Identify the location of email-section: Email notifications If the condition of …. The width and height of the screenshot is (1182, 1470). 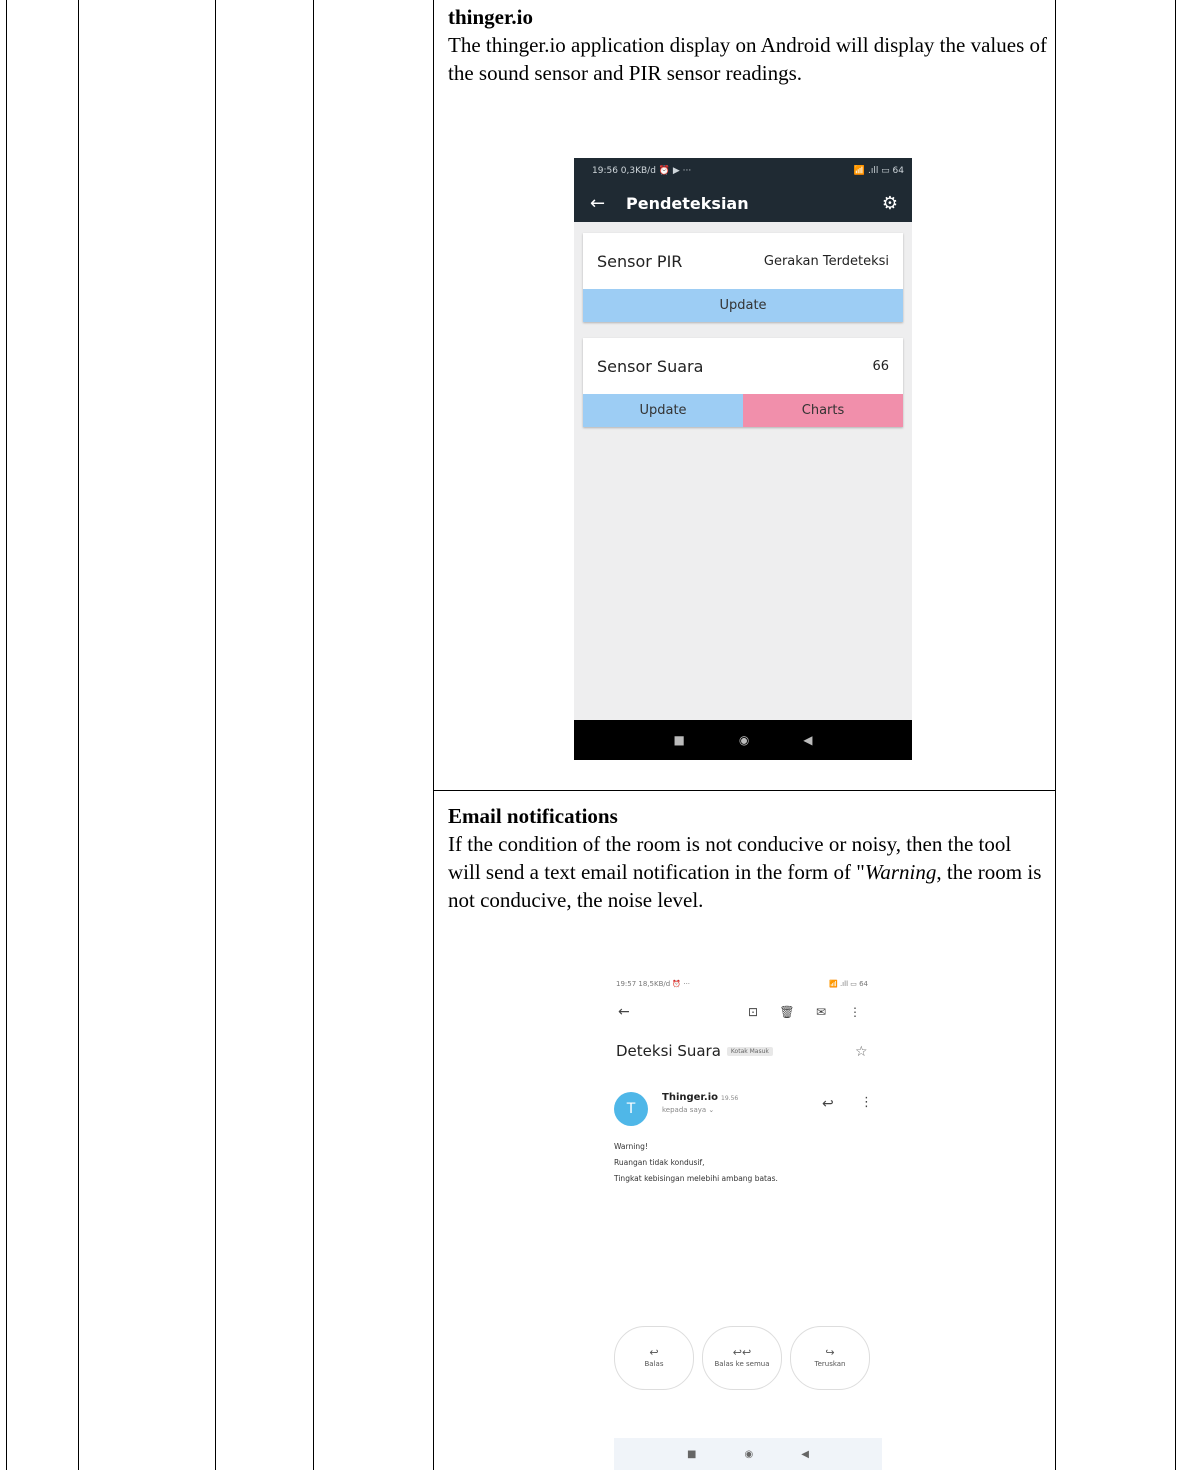
(748, 858).